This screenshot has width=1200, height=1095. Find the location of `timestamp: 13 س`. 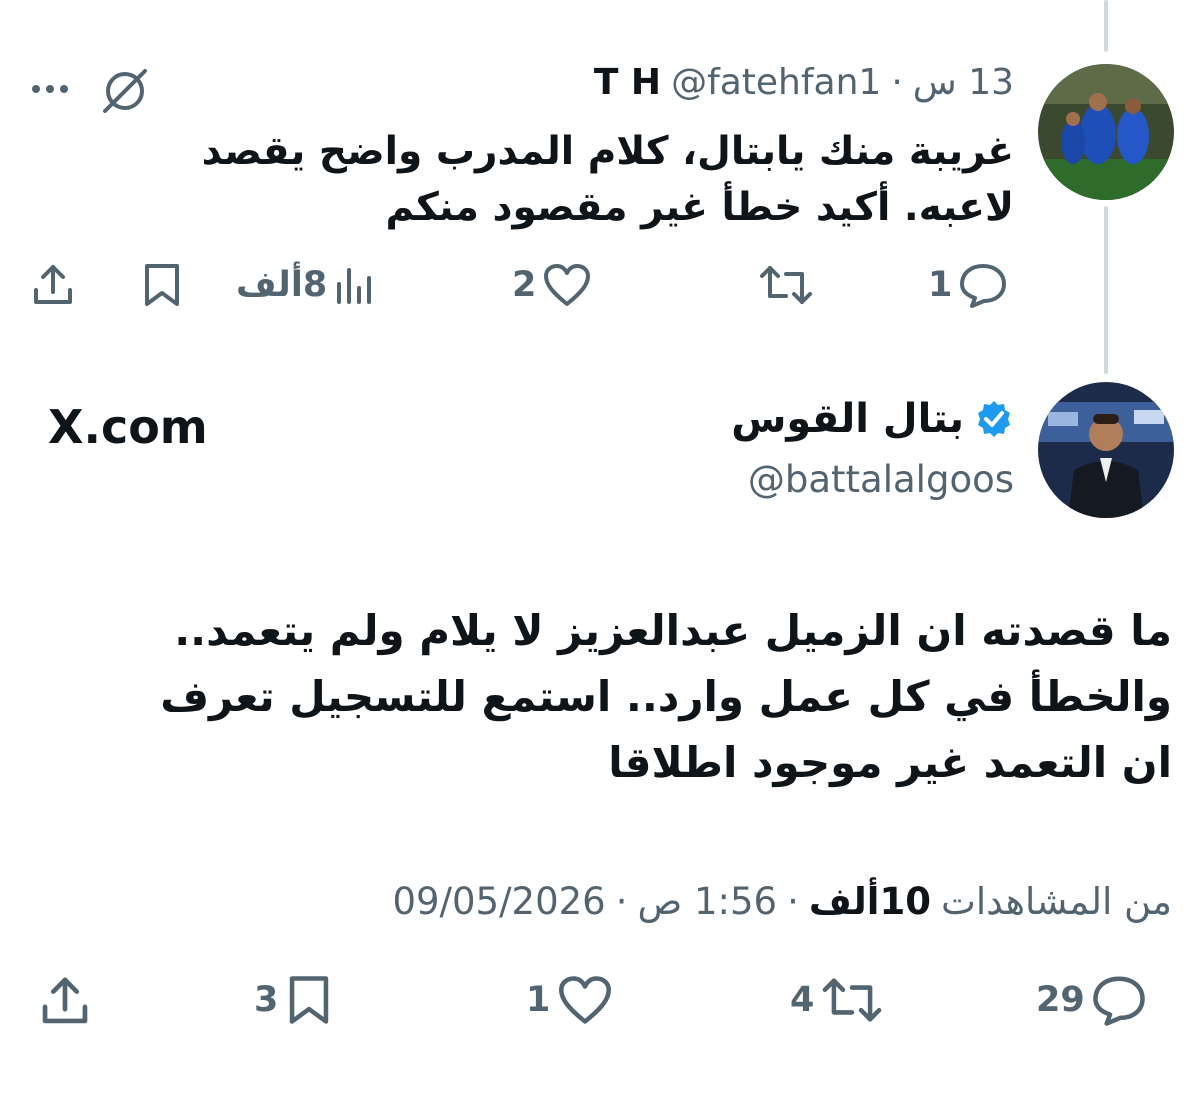

timestamp: 13 س is located at coordinates (963, 82).